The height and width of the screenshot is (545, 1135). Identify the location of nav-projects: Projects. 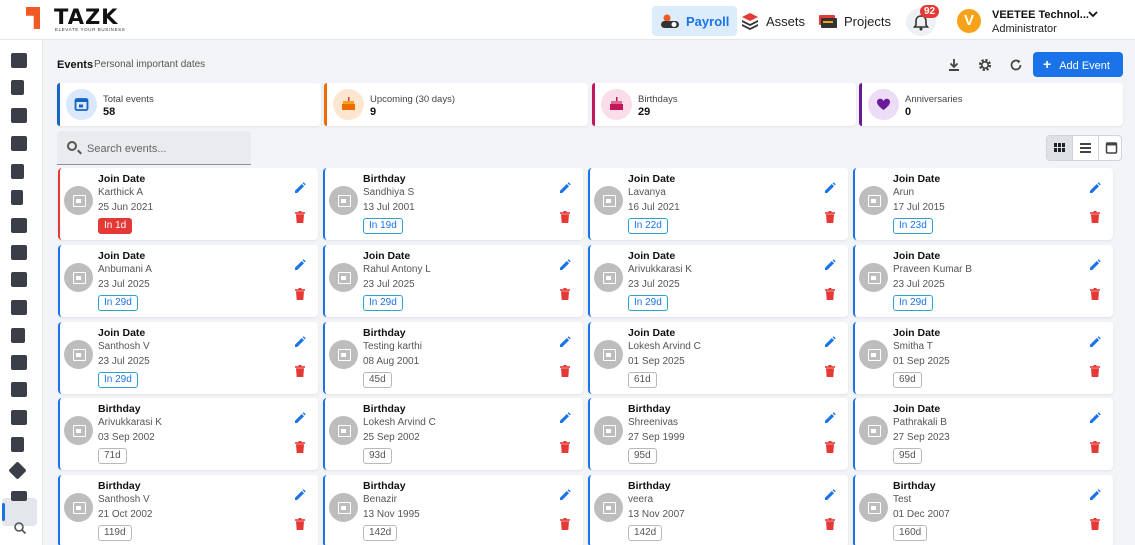
(854, 21).